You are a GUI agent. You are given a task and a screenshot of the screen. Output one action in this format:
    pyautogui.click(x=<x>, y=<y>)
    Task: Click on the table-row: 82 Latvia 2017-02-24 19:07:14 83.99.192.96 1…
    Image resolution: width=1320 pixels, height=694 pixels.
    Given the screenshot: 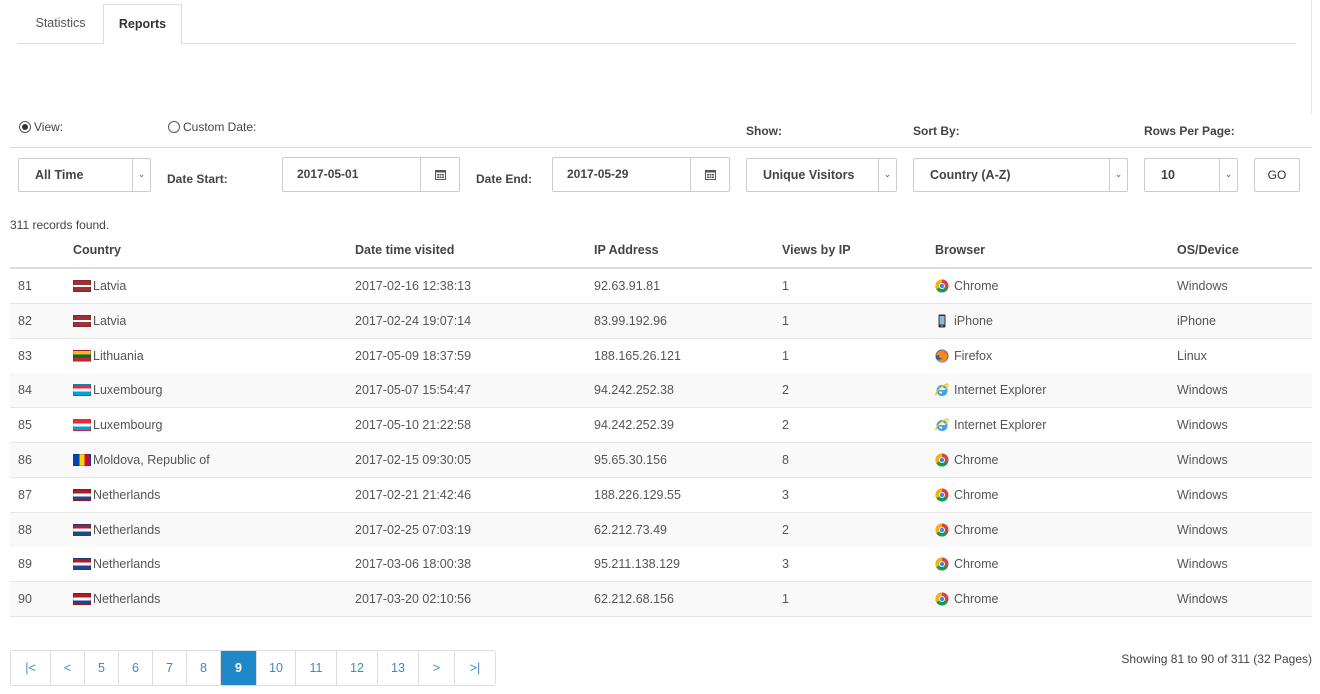 What is the action you would take?
    pyautogui.click(x=661, y=321)
    